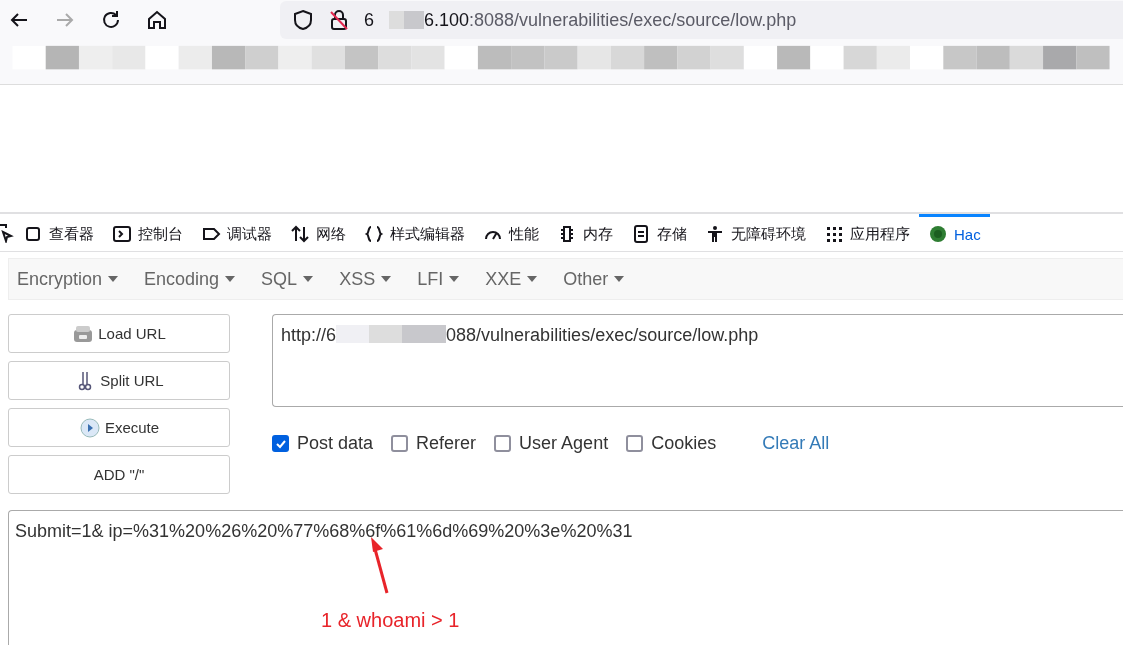 This screenshot has width=1123, height=645. I want to click on address-text: 6.100:8088/vulnerabilities/exec/source/low.php, so click(610, 20).